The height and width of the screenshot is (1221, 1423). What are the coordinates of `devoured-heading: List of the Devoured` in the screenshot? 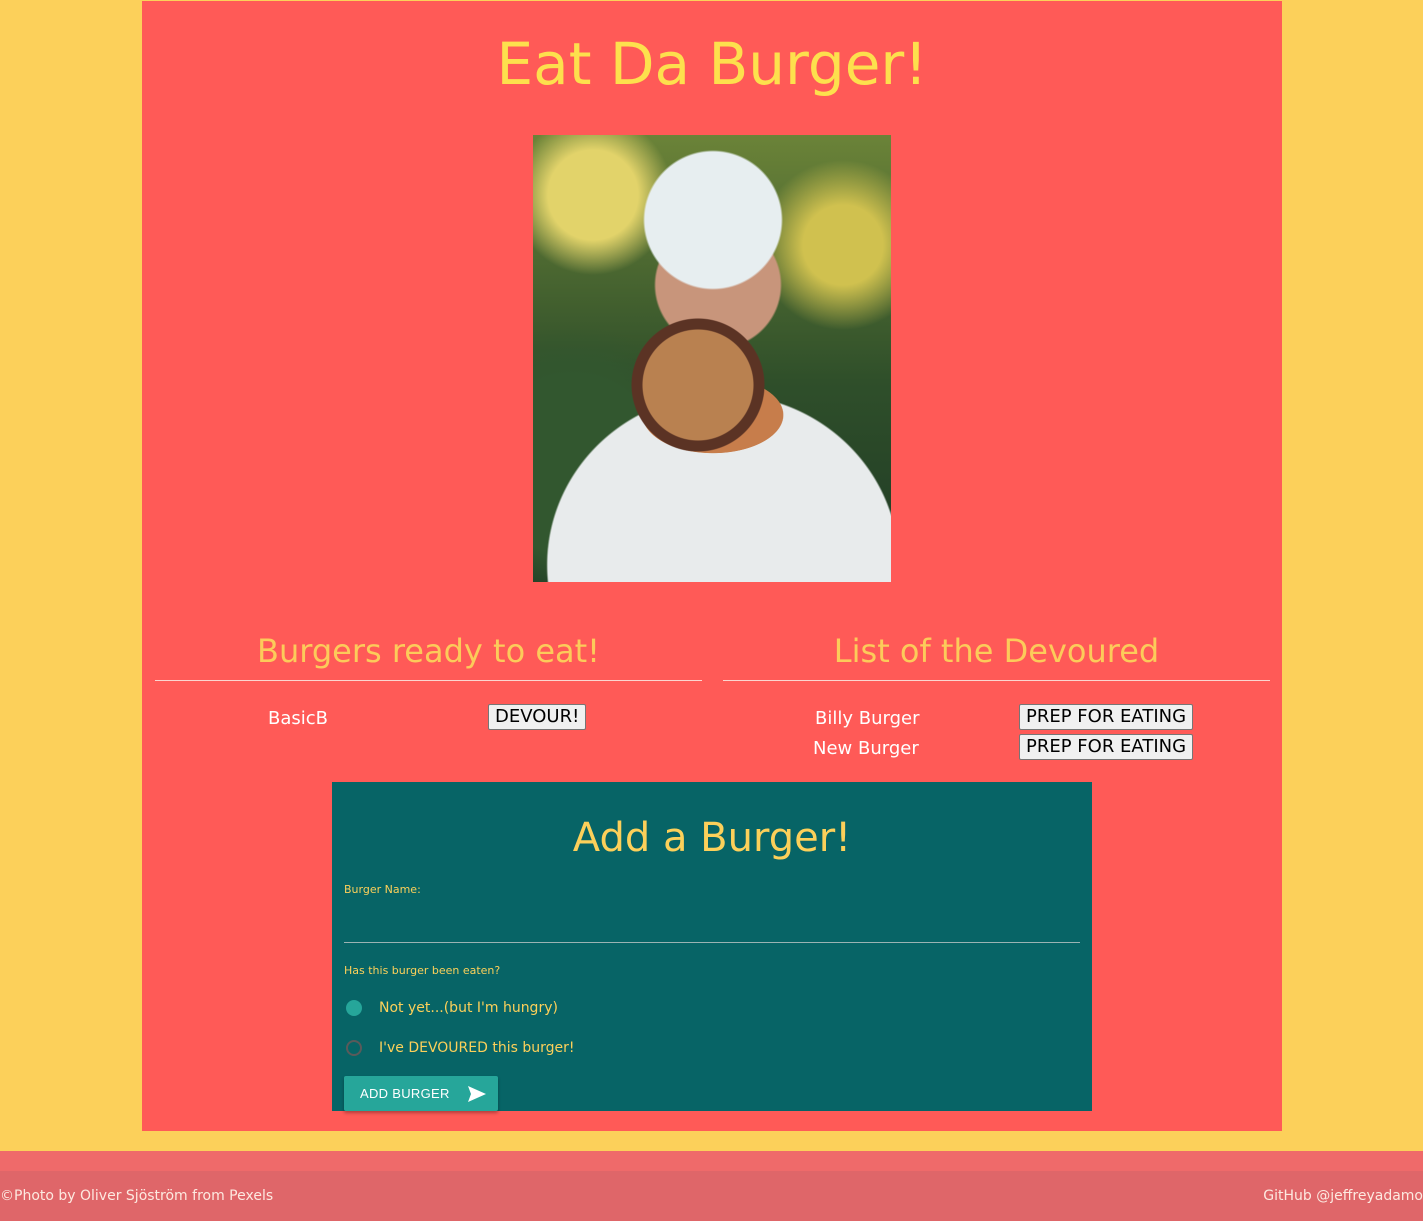 It's located at (996, 651).